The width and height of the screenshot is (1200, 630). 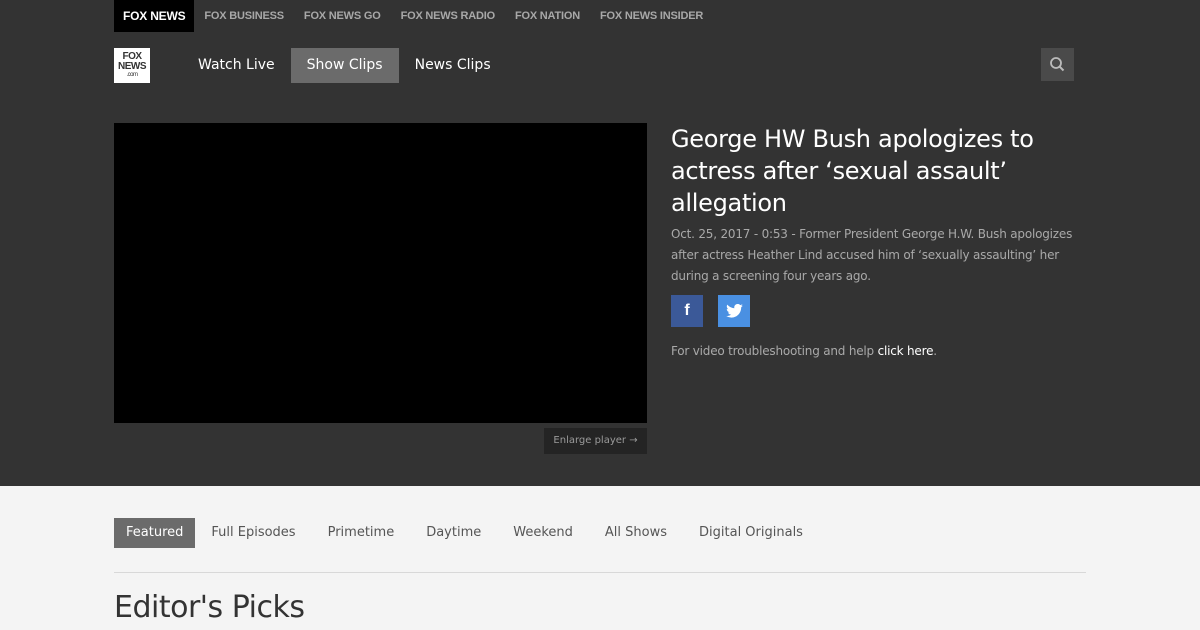 What do you see at coordinates (881, 311) in the screenshot?
I see `social-share: f` at bounding box center [881, 311].